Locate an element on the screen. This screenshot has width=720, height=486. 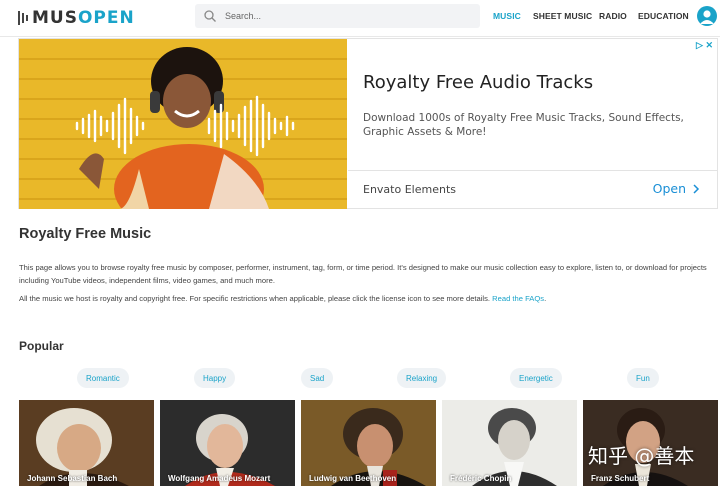
search-box is located at coordinates (337, 16).